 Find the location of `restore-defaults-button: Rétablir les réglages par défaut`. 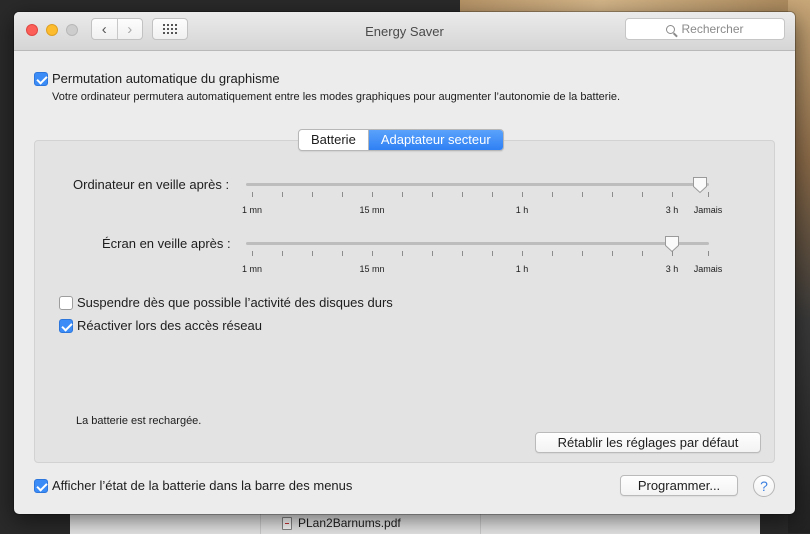

restore-defaults-button: Rétablir les réglages par défaut is located at coordinates (648, 442).